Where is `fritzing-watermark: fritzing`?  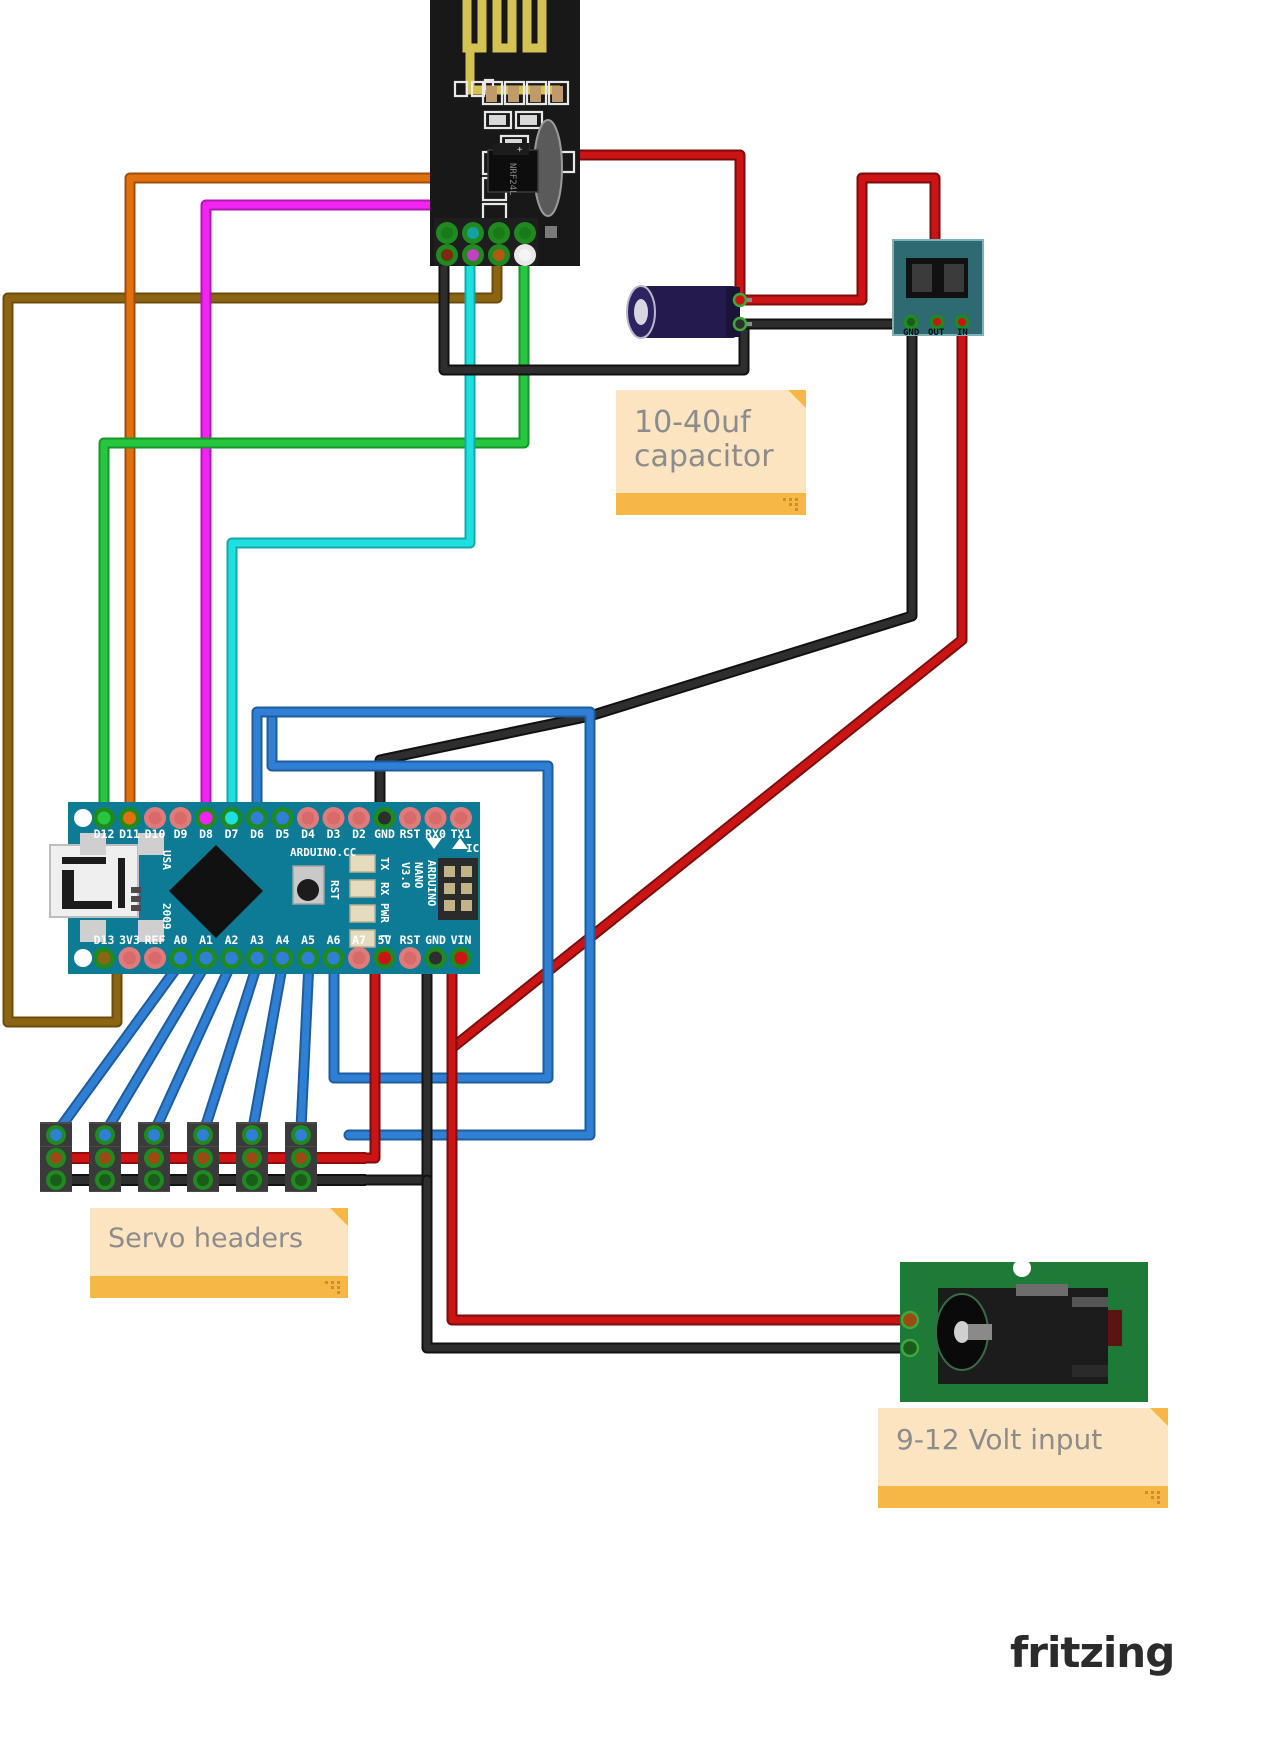 fritzing-watermark: fritzing is located at coordinates (1092, 1652).